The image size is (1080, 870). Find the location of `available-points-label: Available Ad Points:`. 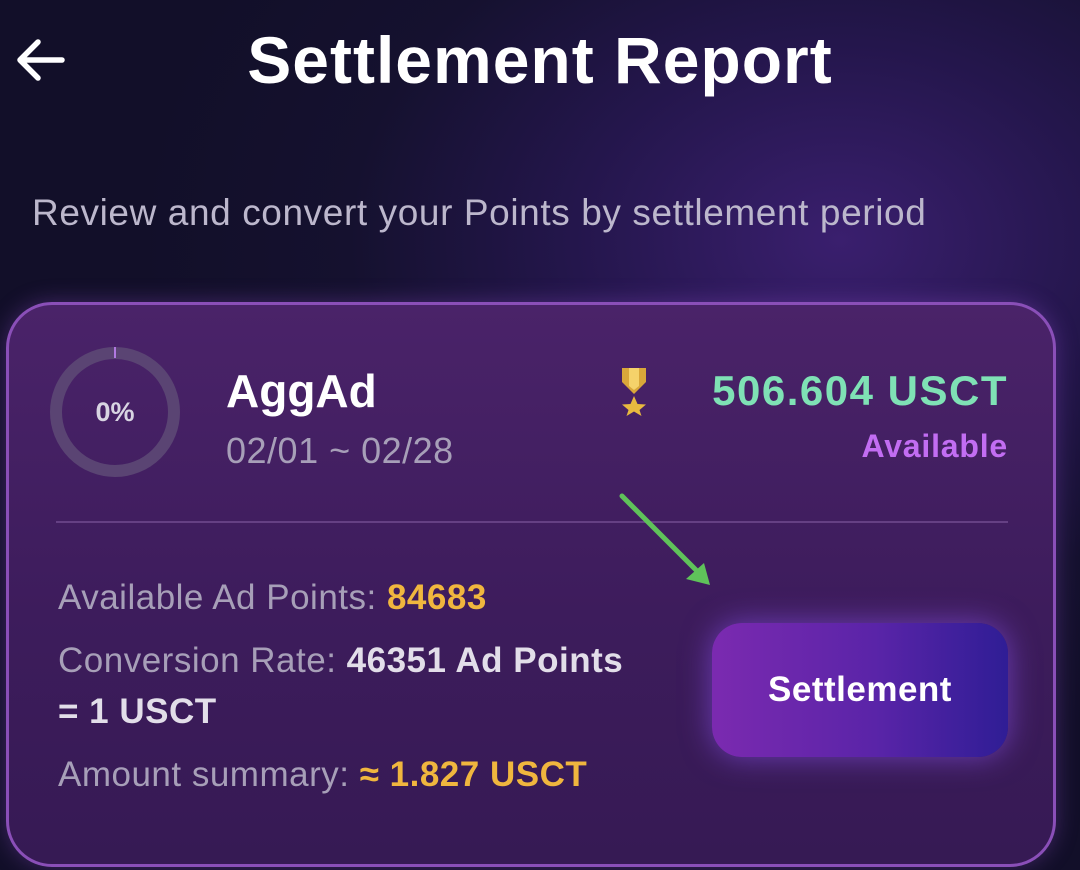

available-points-label: Available Ad Points: is located at coordinates (222, 597).